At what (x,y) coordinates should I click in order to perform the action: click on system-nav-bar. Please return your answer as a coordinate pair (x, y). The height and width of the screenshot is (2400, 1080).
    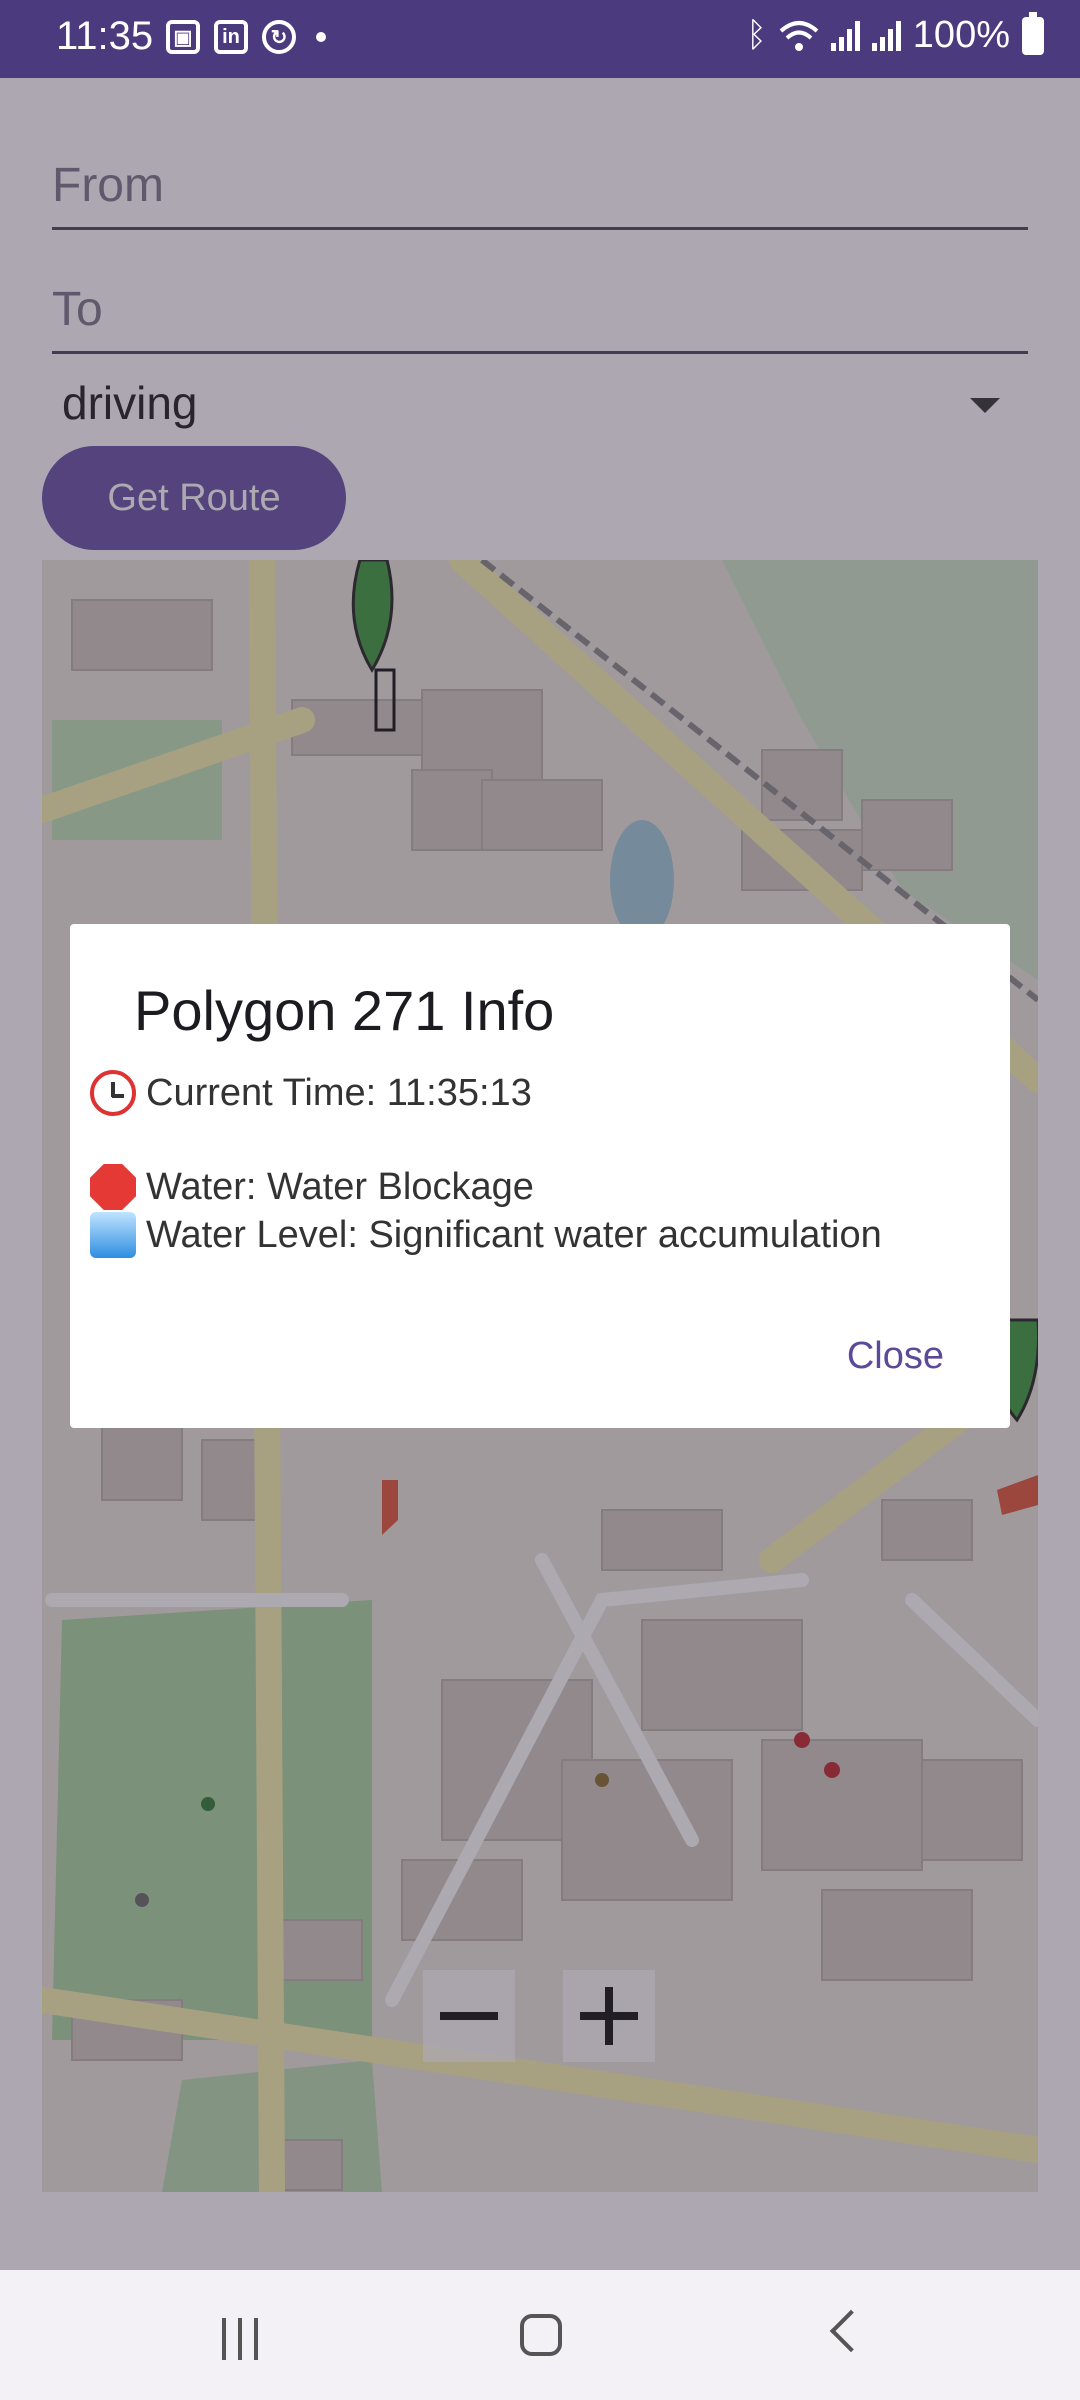
    Looking at the image, I should click on (540, 2335).